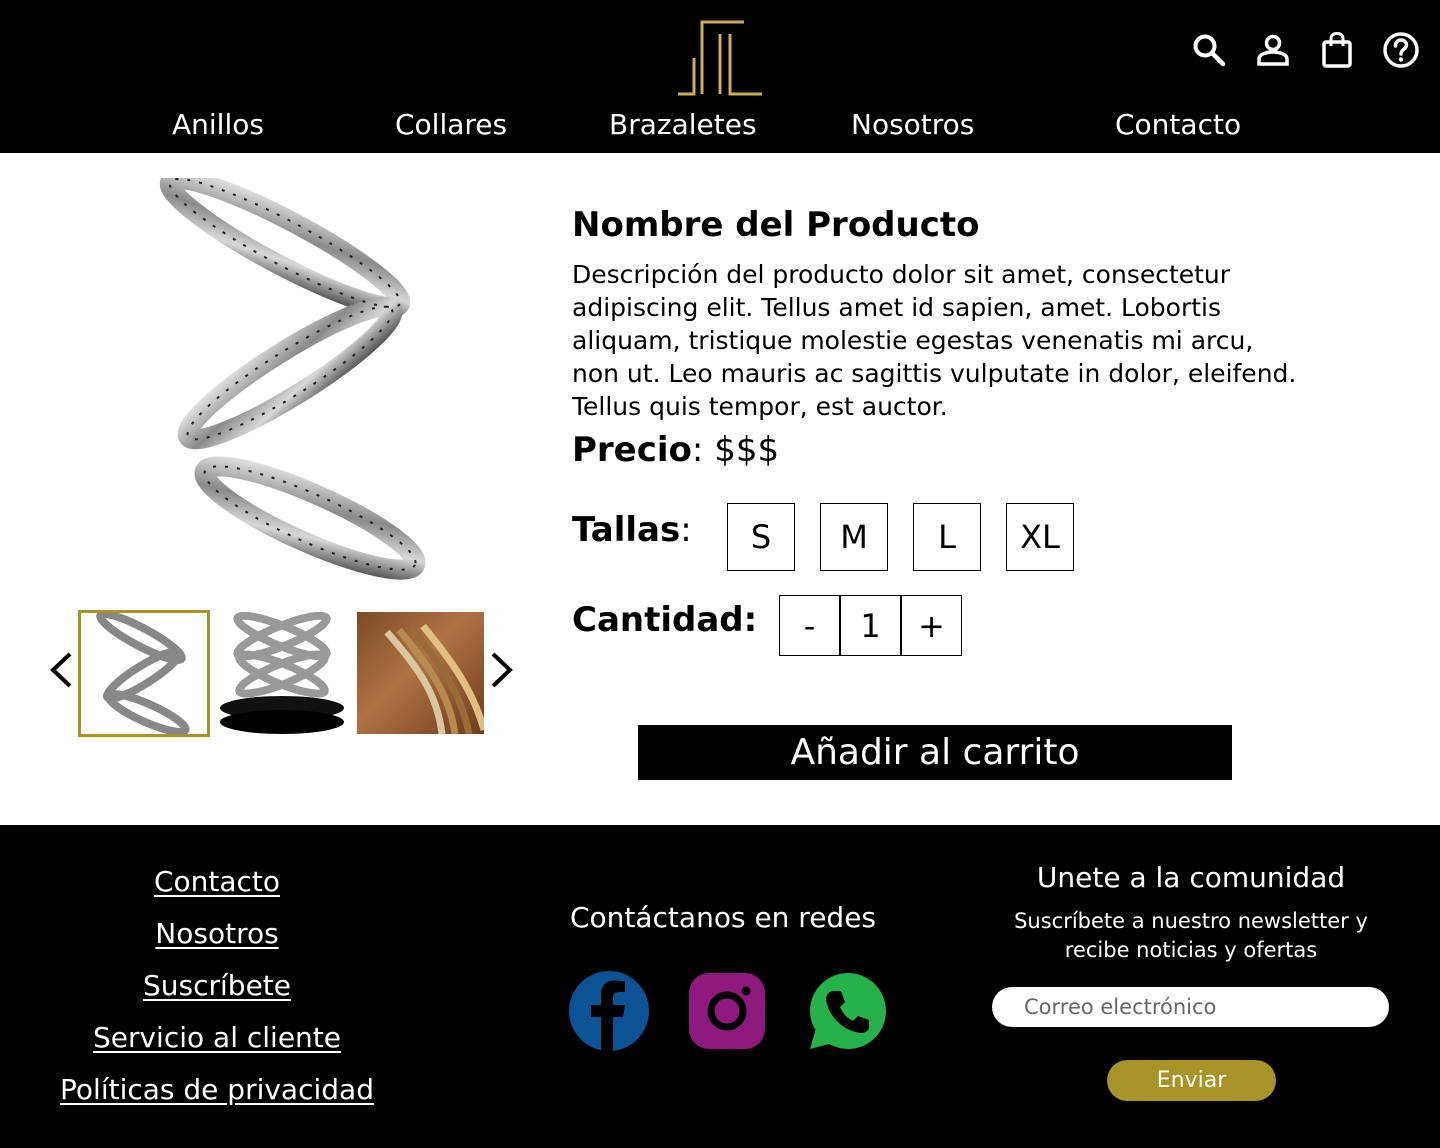 This screenshot has height=1148, width=1440. I want to click on quantity-decrease-button: -, so click(809, 625).